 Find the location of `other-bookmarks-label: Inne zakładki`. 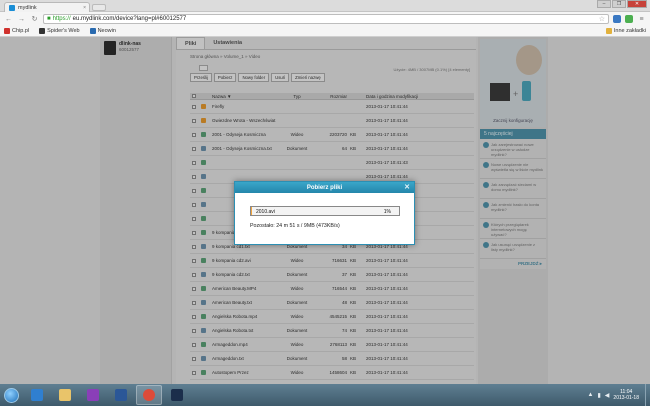

other-bookmarks-label: Inne zakładki is located at coordinates (629, 31).